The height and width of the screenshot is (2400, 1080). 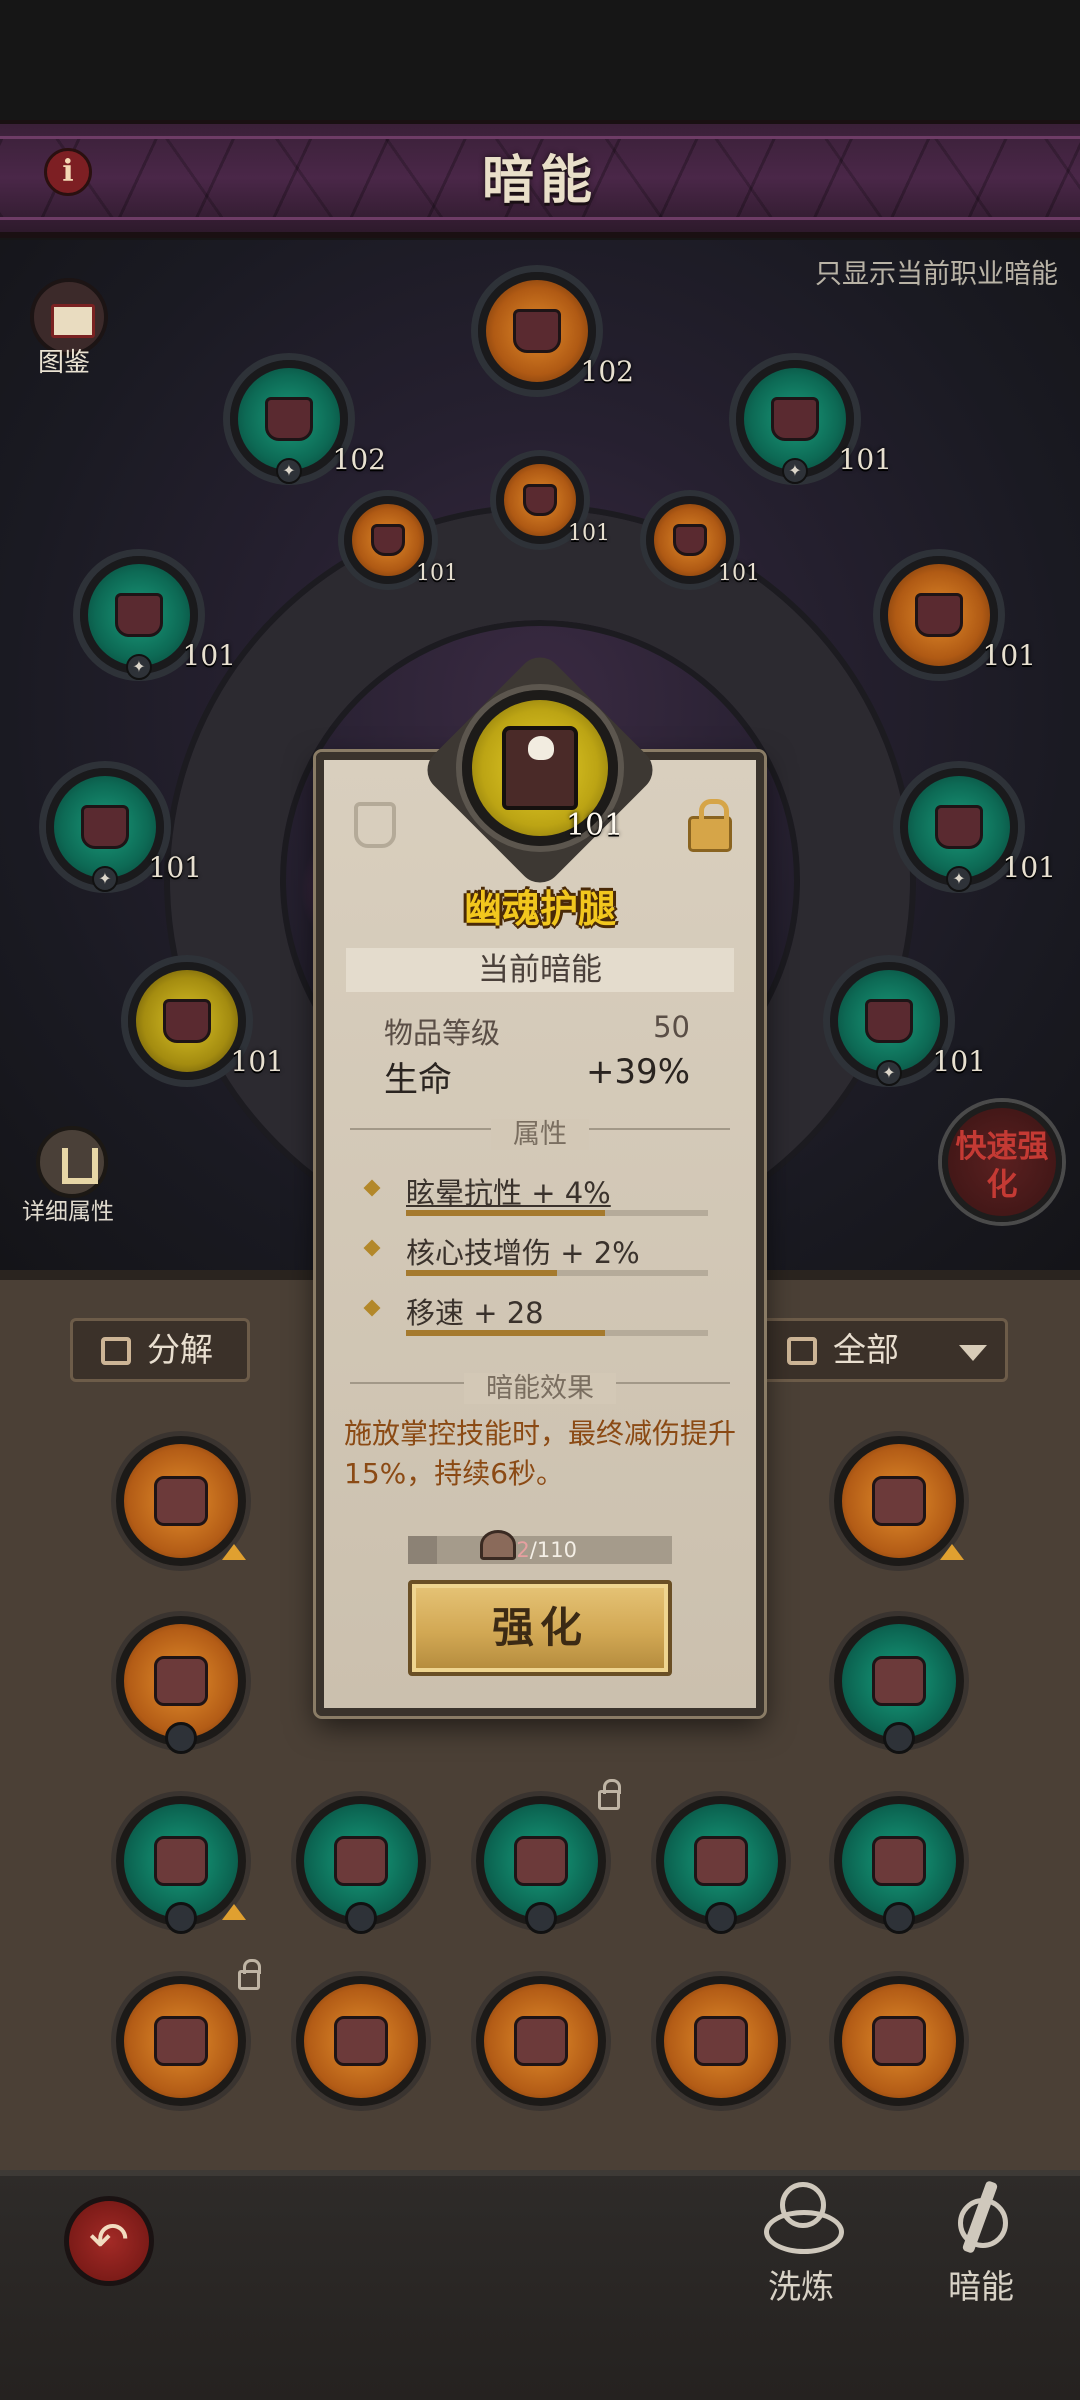 What do you see at coordinates (508, 1193) in the screenshot?
I see `attribute-text: 眩晕抗性 + 4%` at bounding box center [508, 1193].